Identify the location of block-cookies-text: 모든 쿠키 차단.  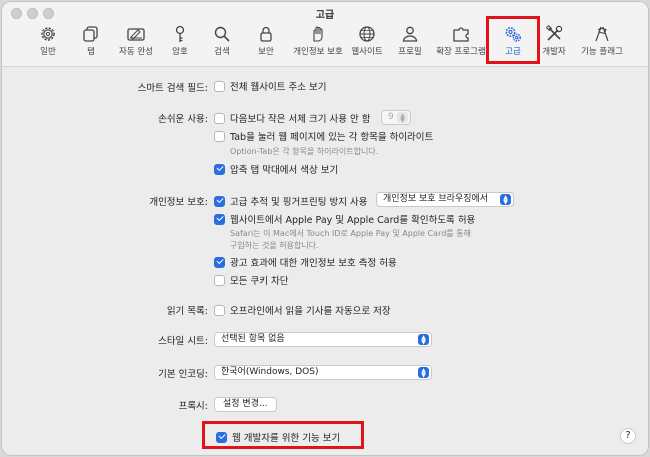
(259, 281).